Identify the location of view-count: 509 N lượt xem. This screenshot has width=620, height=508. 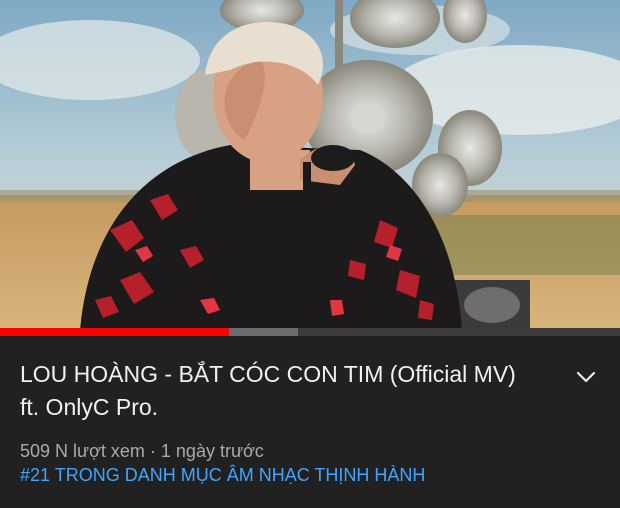
(82, 451).